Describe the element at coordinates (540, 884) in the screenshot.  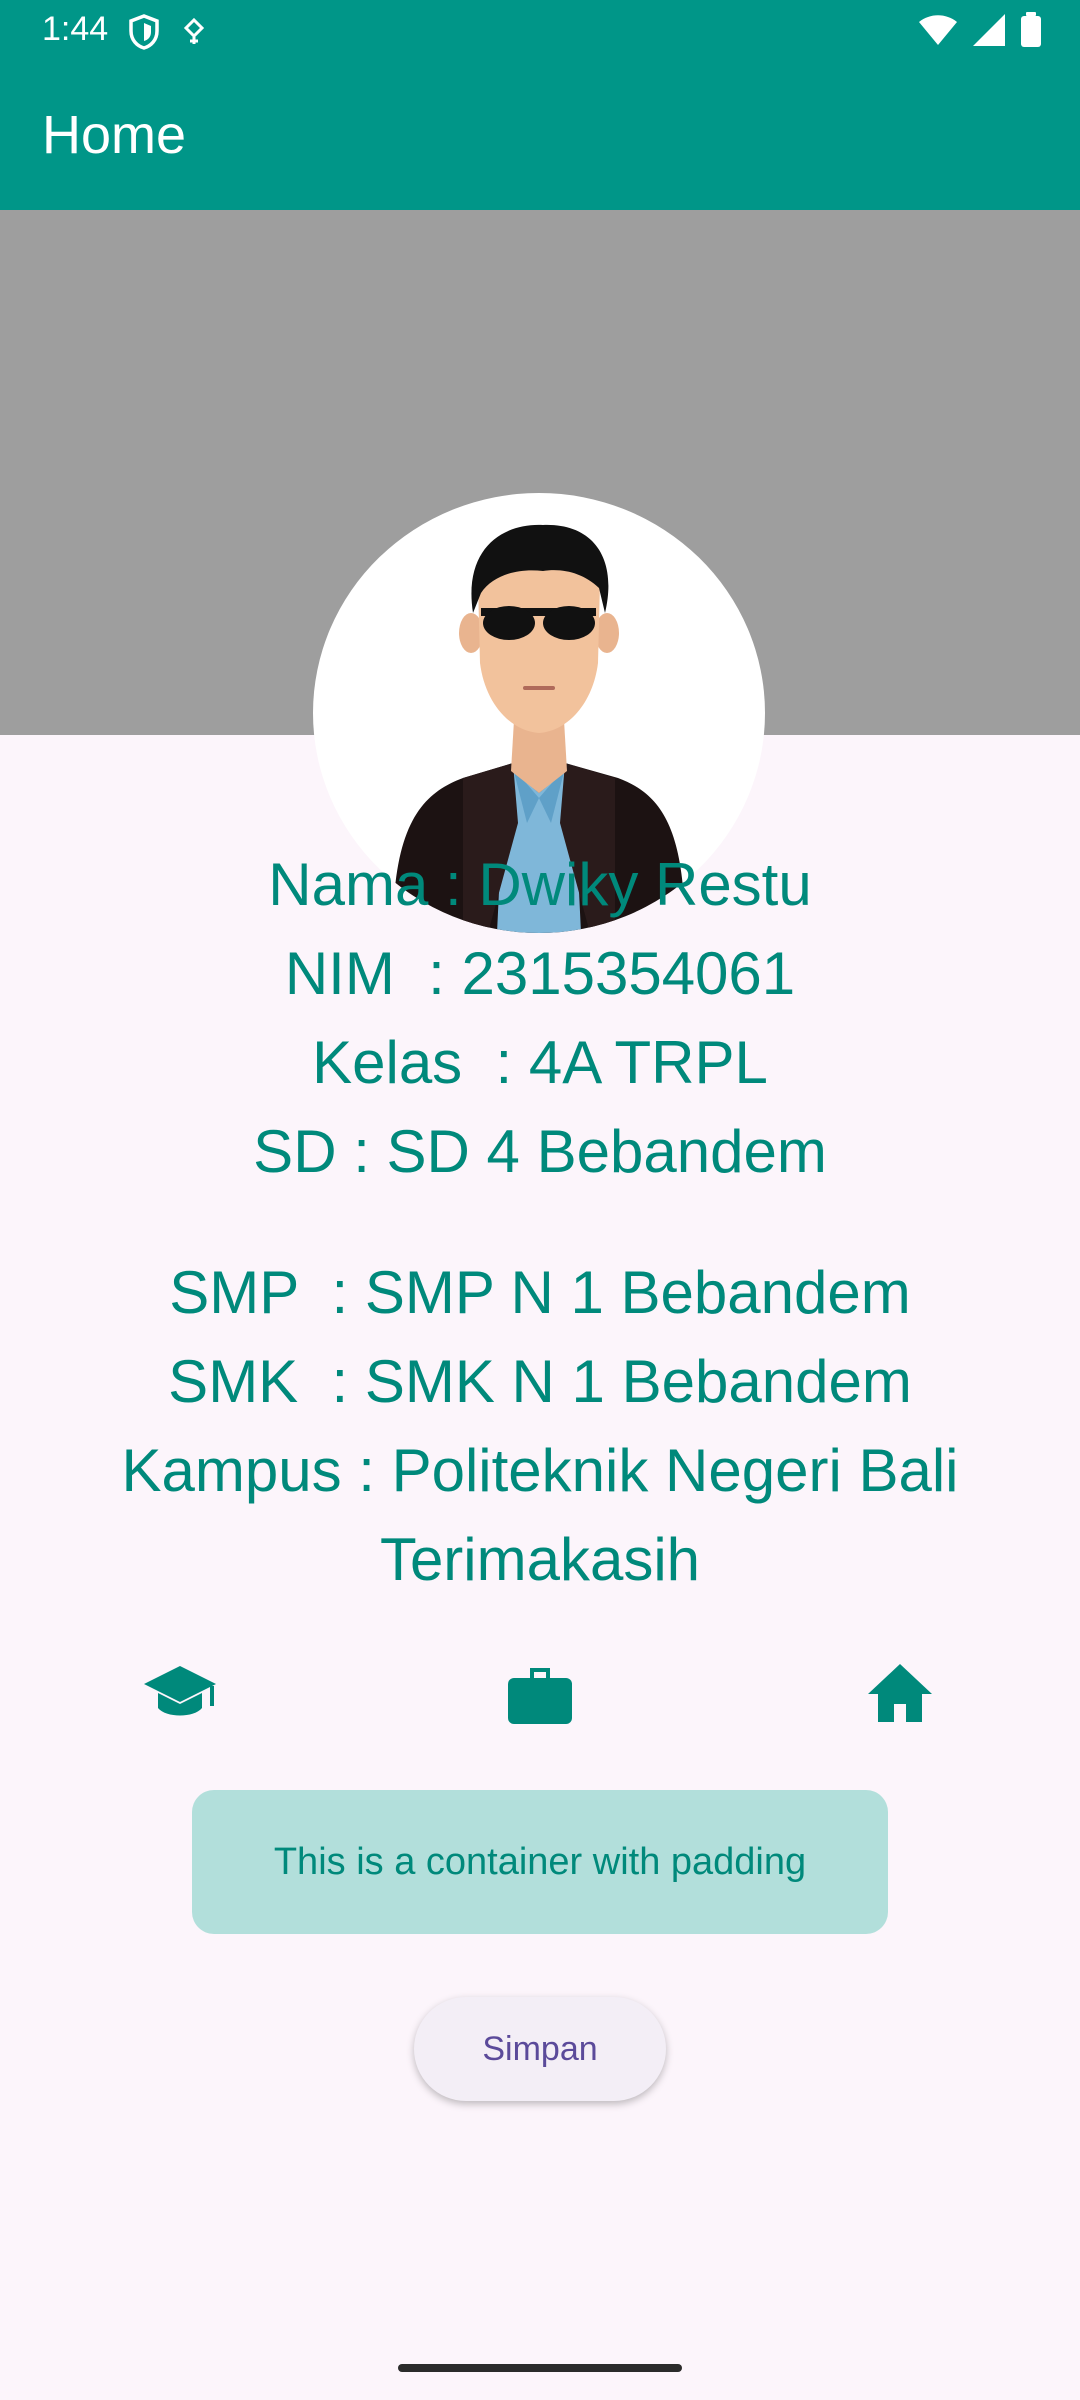
I see `name-text: Nama : Dwiky Restu` at that location.